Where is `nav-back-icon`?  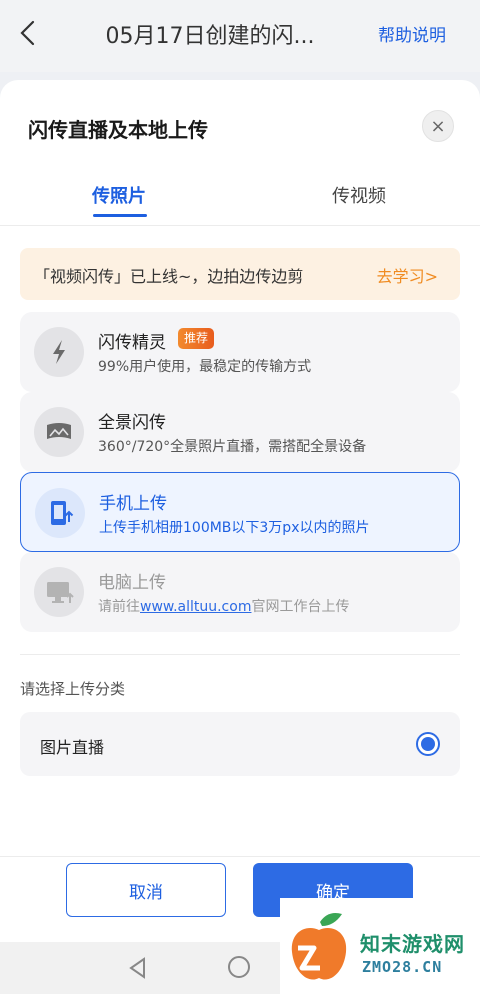 nav-back-icon is located at coordinates (138, 968).